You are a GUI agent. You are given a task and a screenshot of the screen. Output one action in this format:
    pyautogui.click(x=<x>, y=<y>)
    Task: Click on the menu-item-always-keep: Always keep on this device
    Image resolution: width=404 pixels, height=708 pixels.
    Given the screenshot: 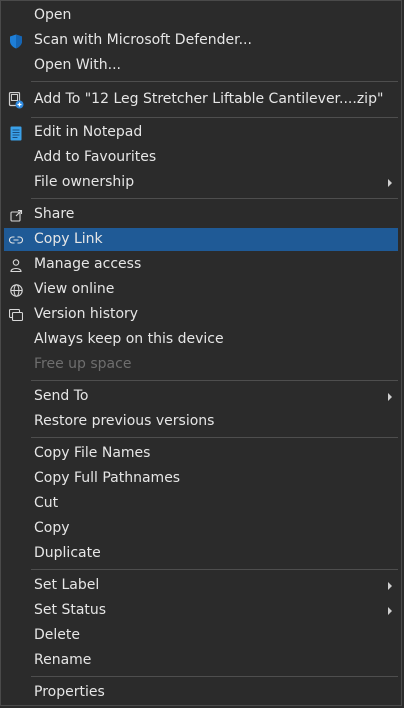 What is the action you would take?
    pyautogui.click(x=201, y=339)
    